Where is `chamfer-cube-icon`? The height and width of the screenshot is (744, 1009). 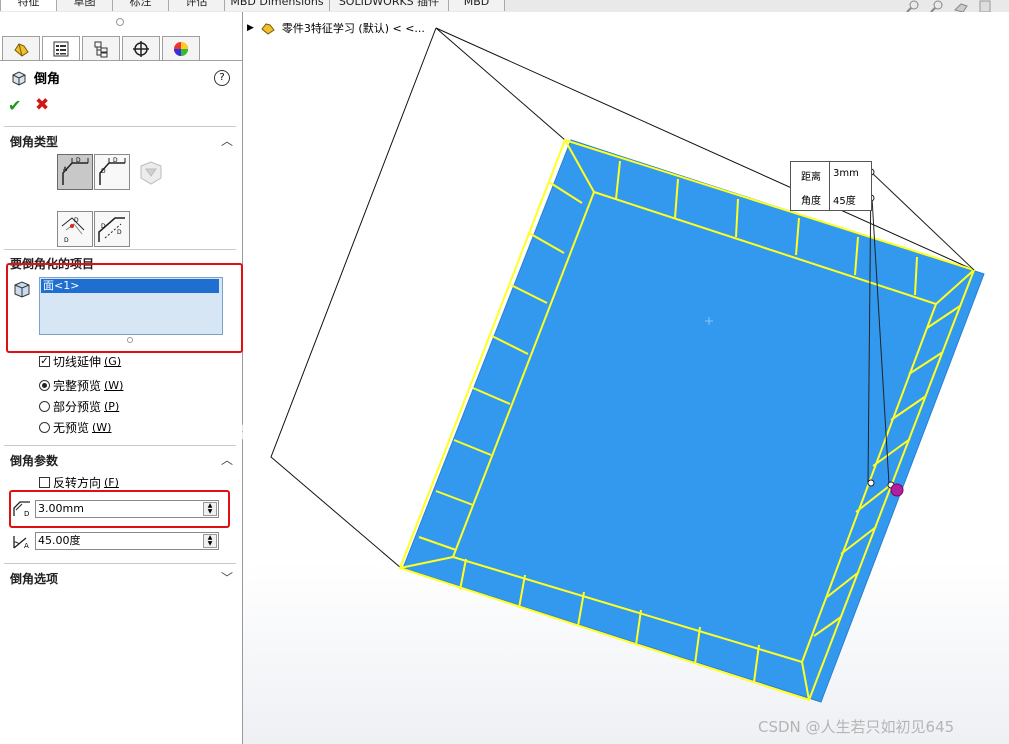
chamfer-cube-icon is located at coordinates (19, 78).